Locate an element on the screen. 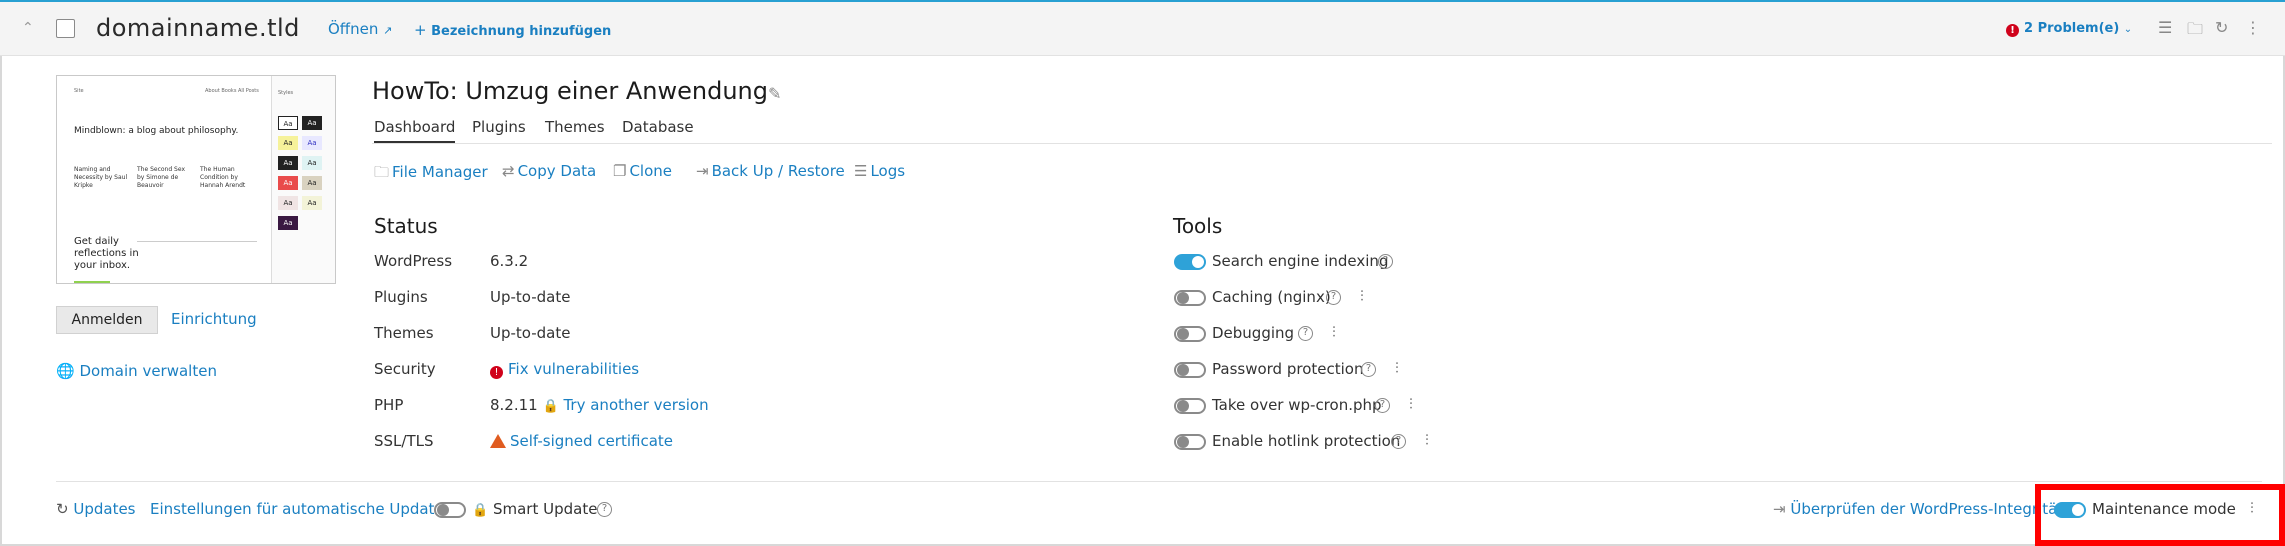 Image resolution: width=2285 pixels, height=546 pixels. select-checkbox is located at coordinates (65, 28).